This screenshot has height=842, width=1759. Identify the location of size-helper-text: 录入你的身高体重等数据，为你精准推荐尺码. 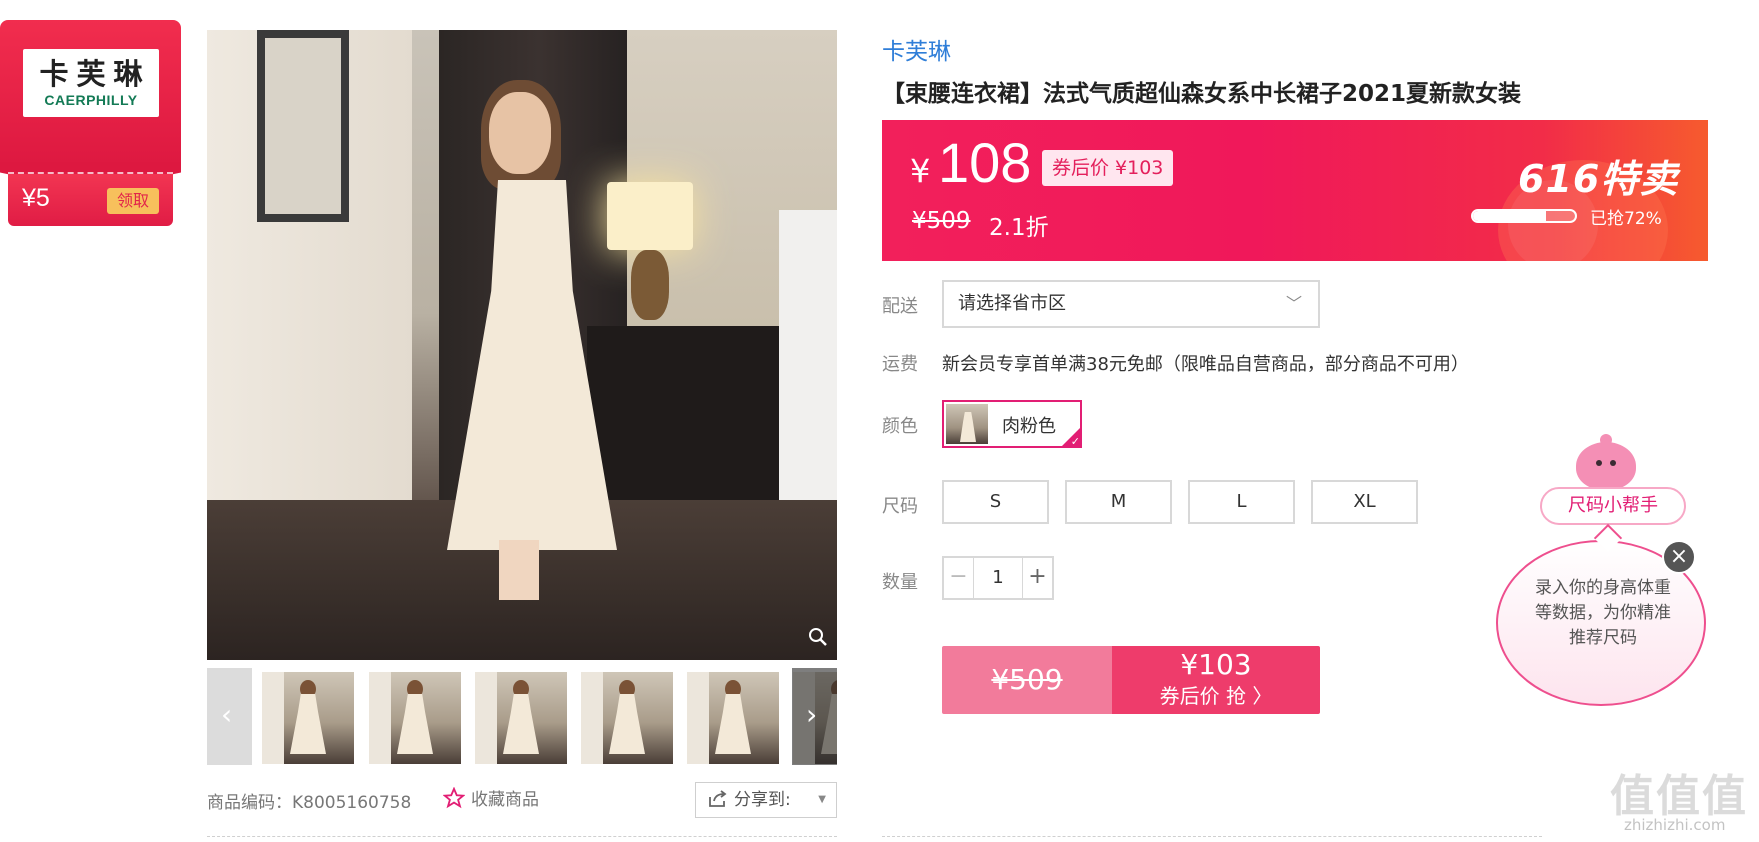
(1603, 613).